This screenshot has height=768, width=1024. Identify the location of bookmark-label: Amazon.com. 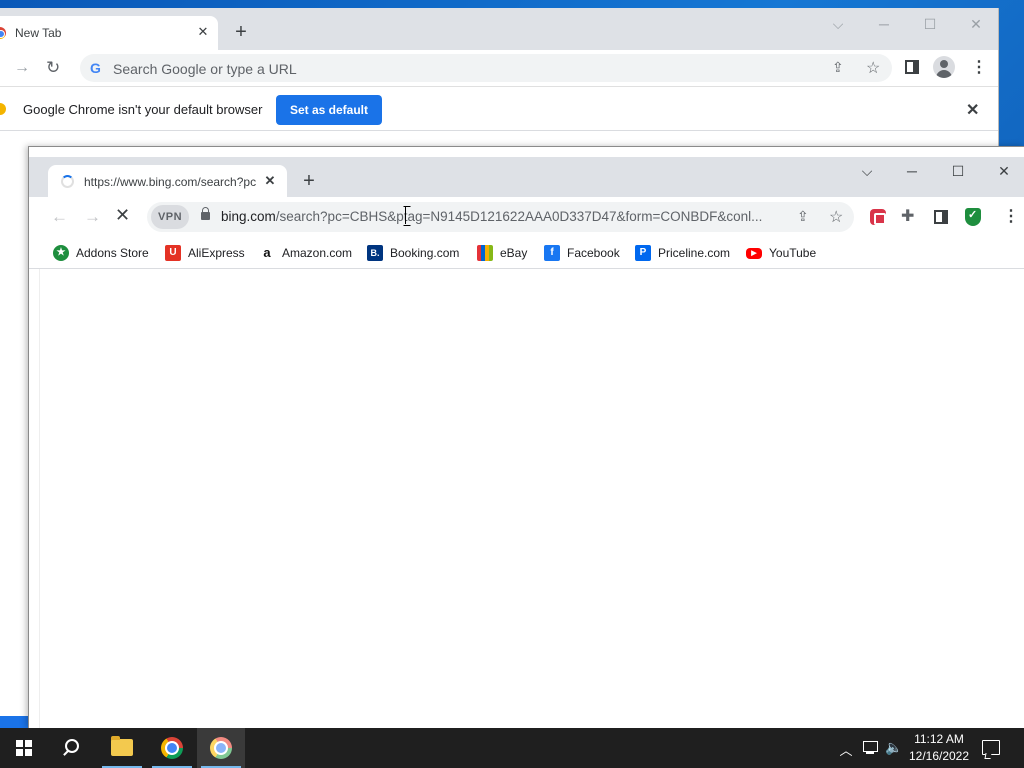
(317, 253).